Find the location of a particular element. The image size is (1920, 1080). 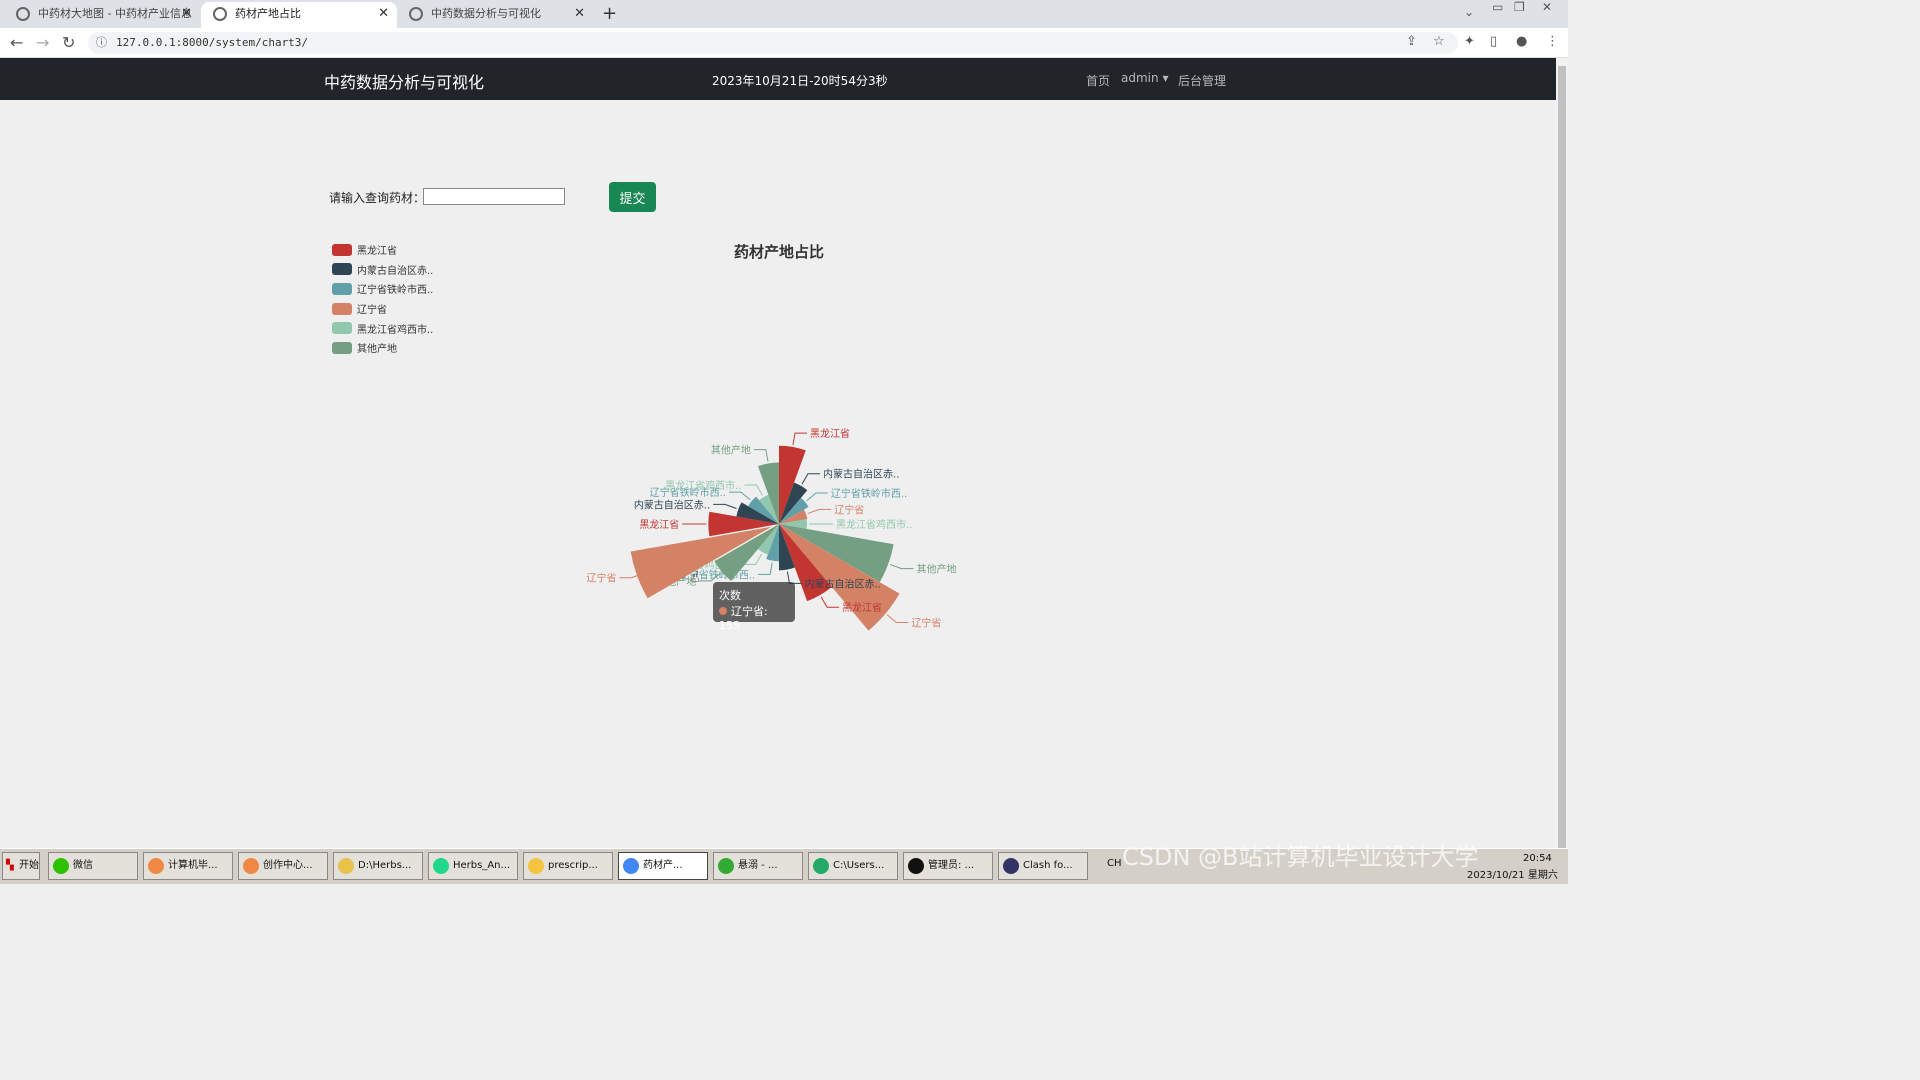

scroll-thumb is located at coordinates (1562, 457).